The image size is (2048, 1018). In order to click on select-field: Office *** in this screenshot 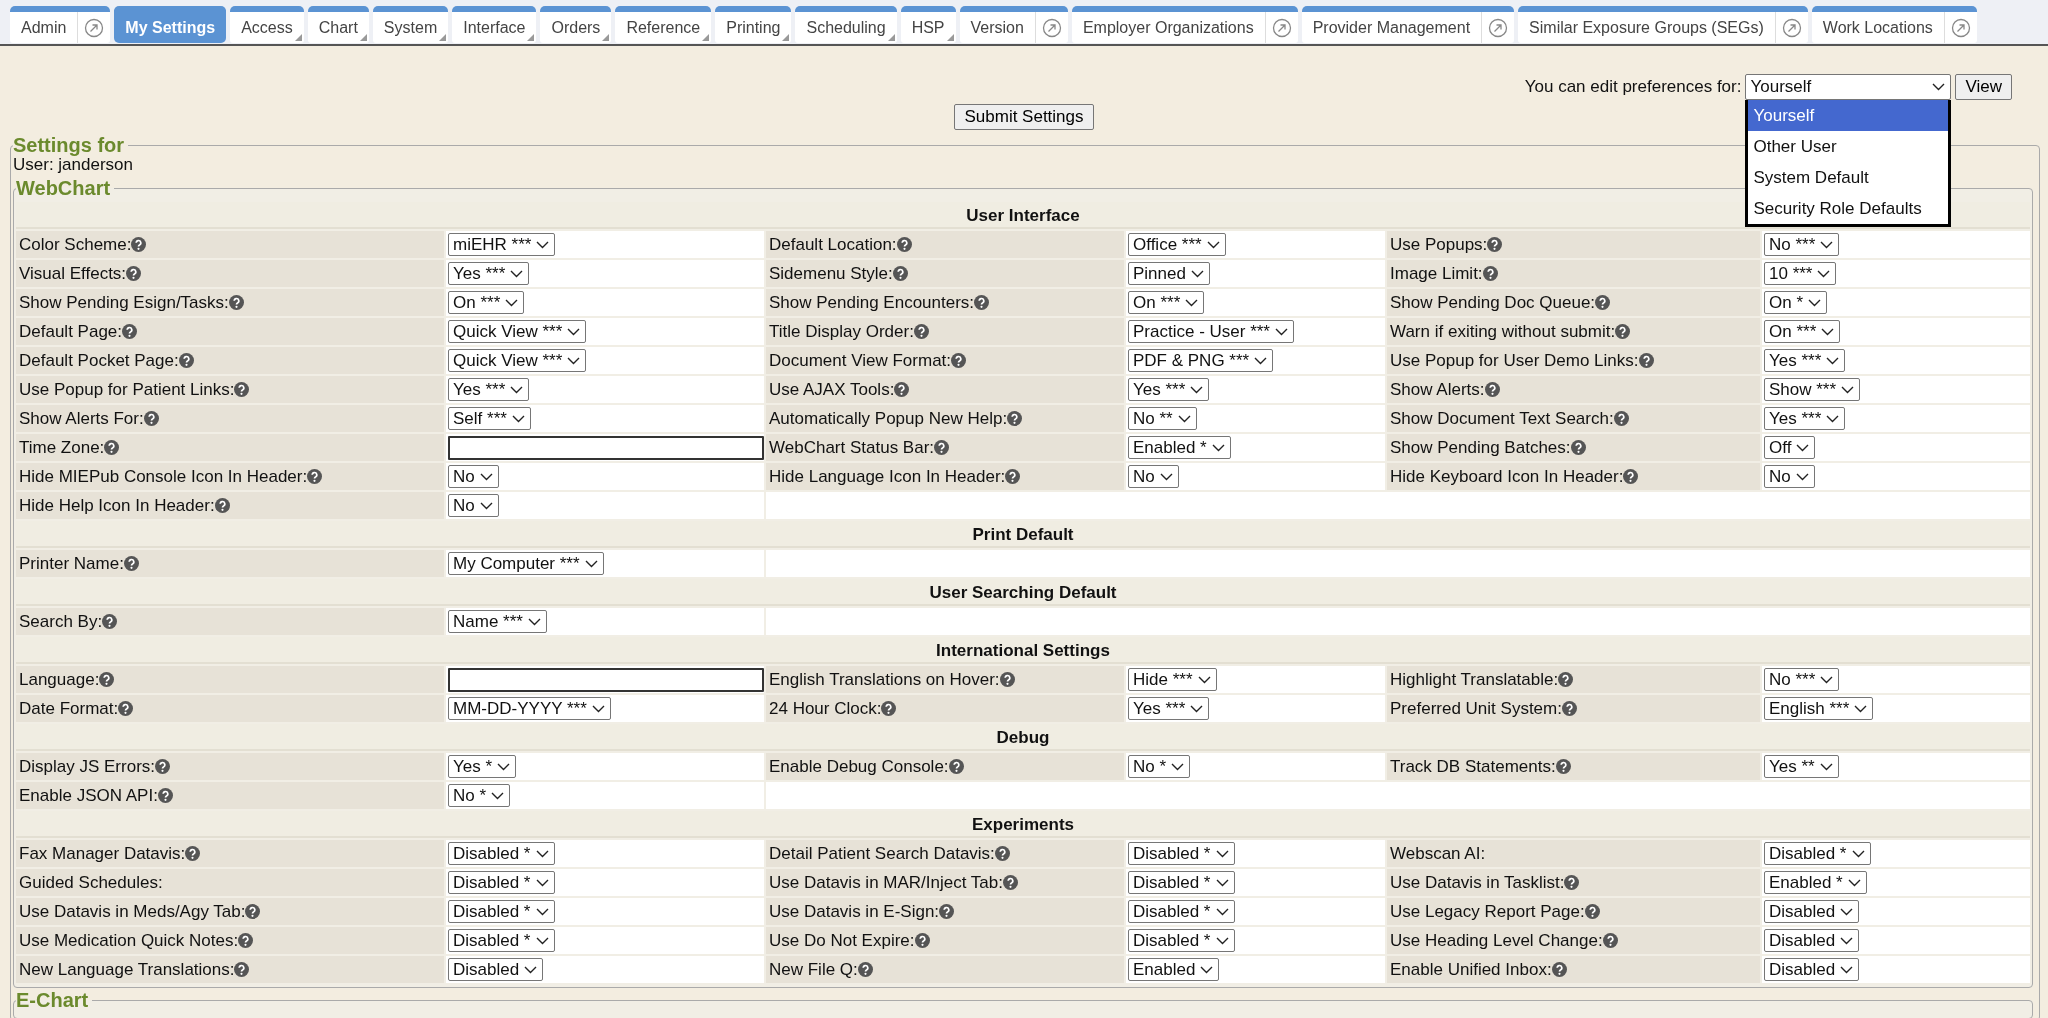, I will do `click(1177, 244)`.